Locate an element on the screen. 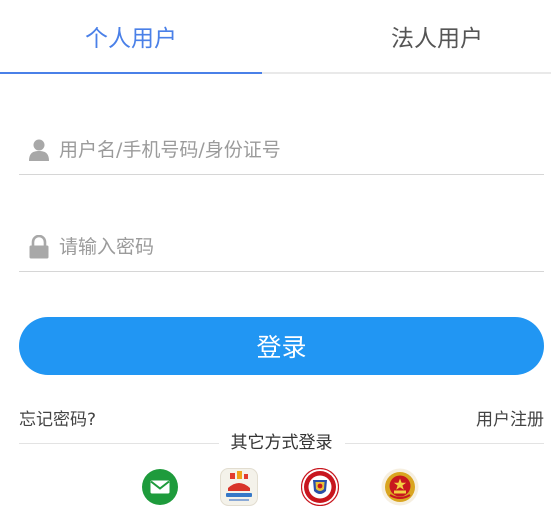  username-input is located at coordinates (301, 150).